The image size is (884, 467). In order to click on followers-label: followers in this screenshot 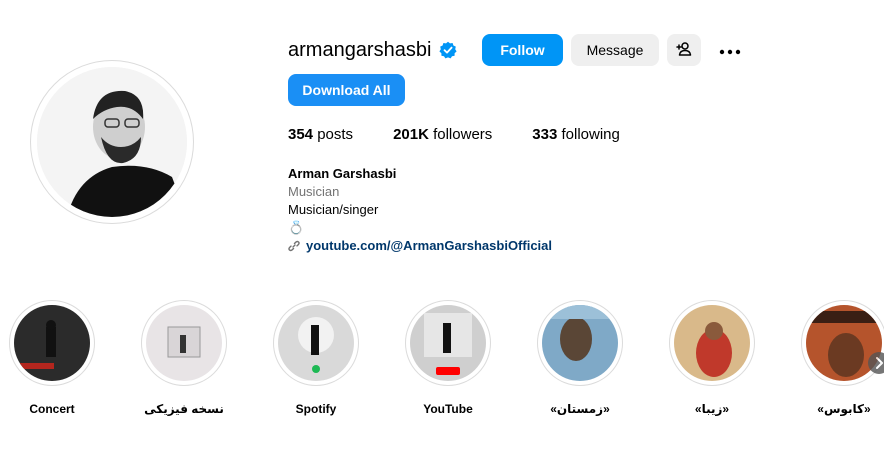, I will do `click(463, 134)`.